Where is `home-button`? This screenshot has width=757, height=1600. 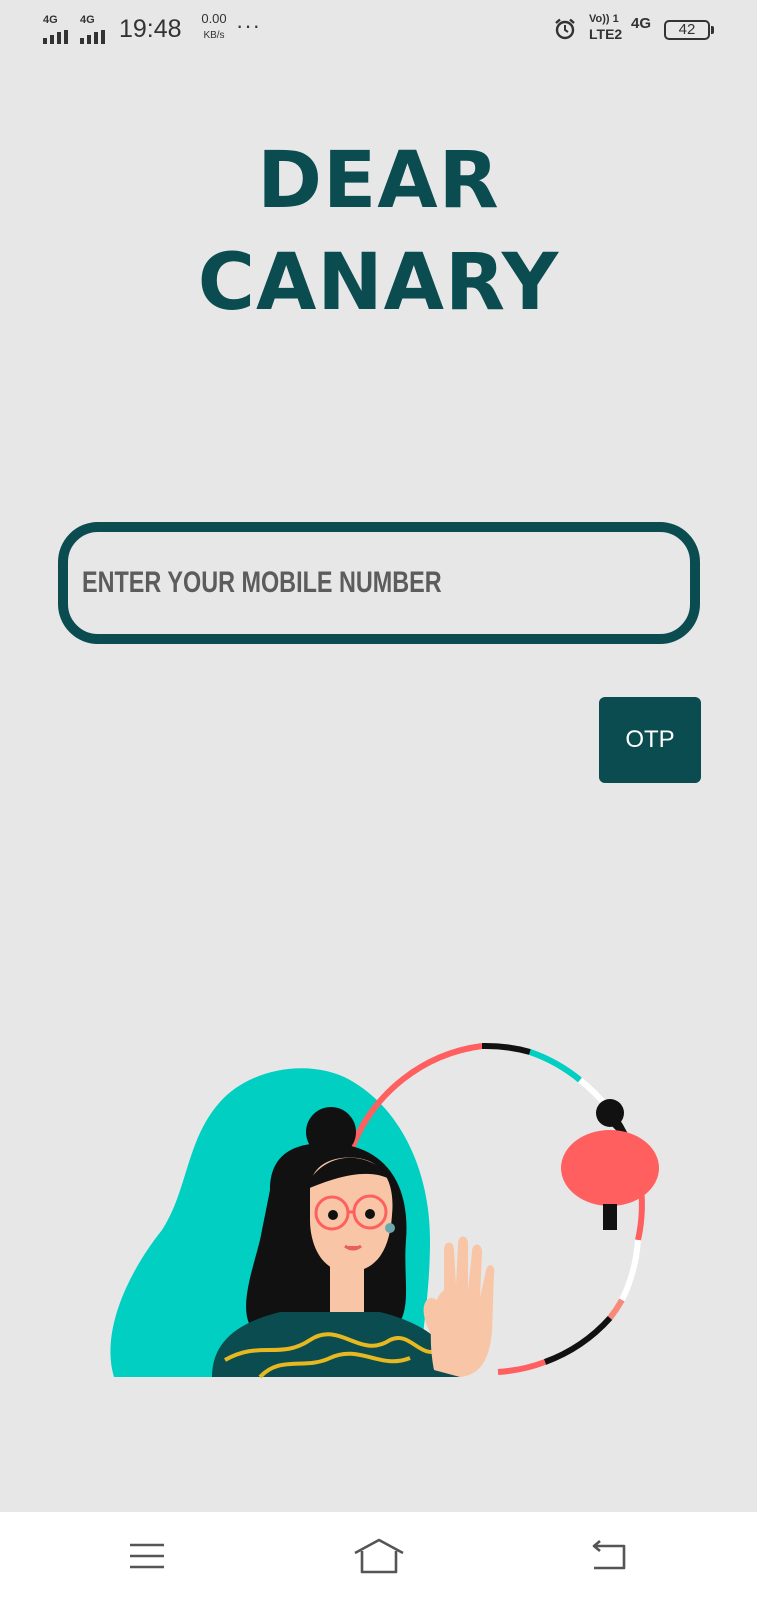
home-button is located at coordinates (379, 1556).